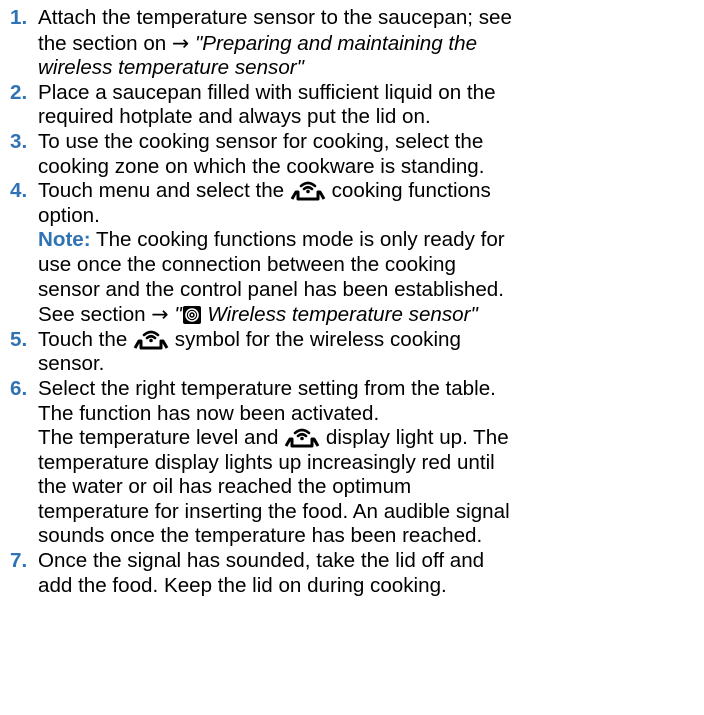 The width and height of the screenshot is (704, 715). What do you see at coordinates (336, 43) in the screenshot?
I see `cross-reference-link: "Preparing and maintaining the` at bounding box center [336, 43].